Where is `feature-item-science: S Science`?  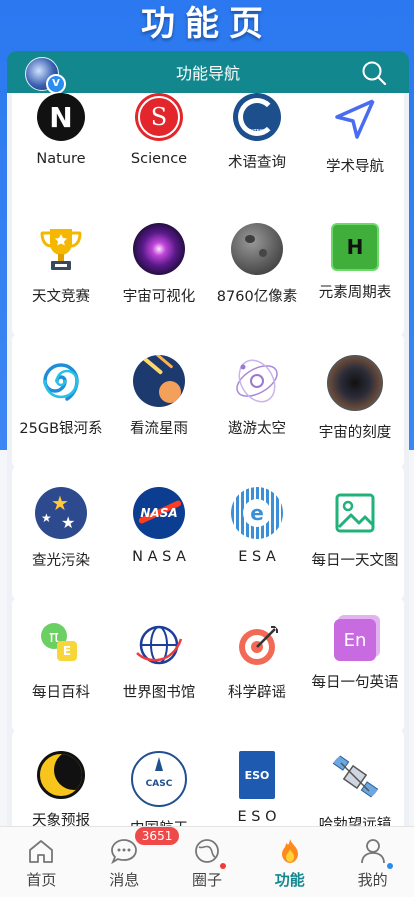 feature-item-science: S Science is located at coordinates (159, 130).